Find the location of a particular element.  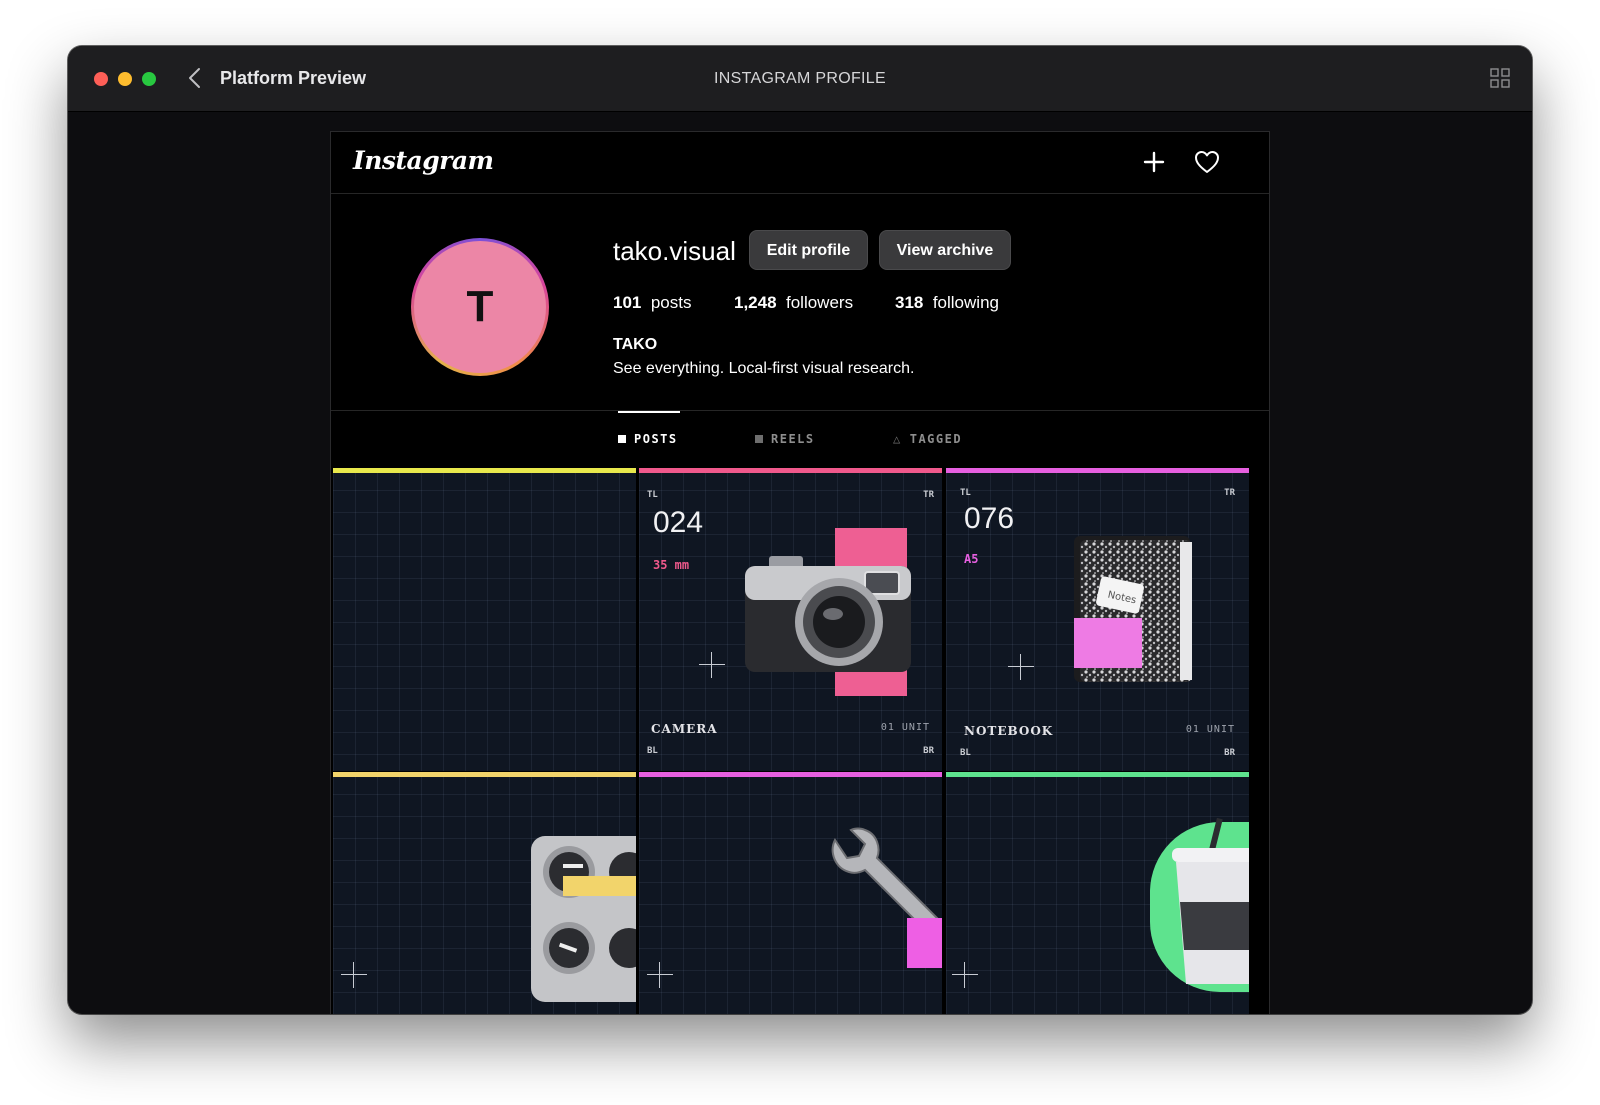

tab-posts: POSTS is located at coordinates (649, 440).